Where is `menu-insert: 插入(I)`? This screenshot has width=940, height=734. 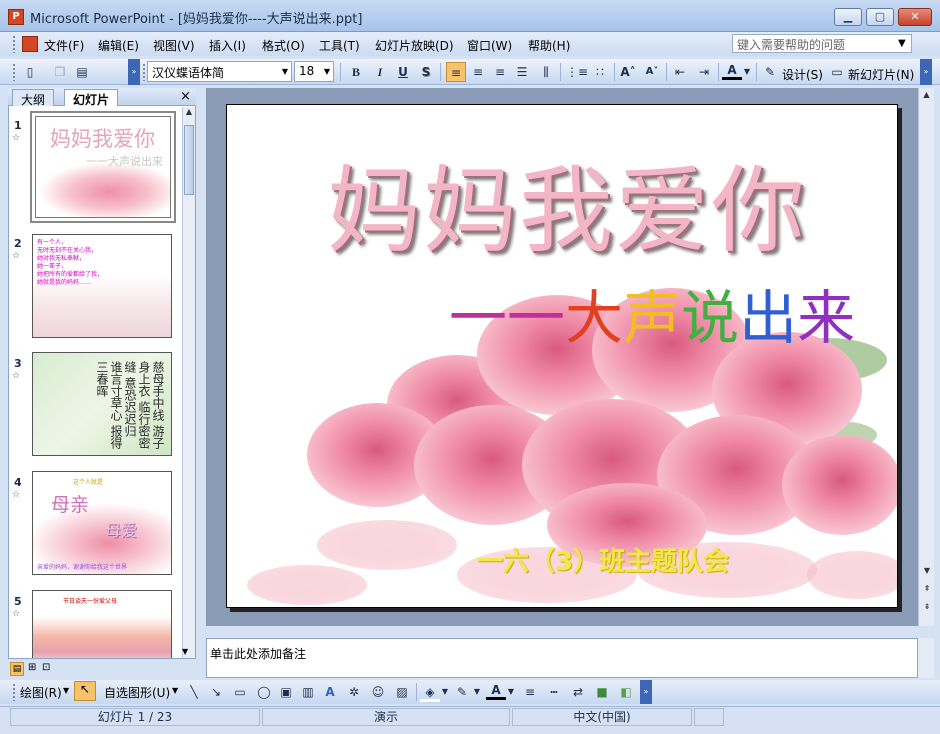
menu-insert: 插入(I) is located at coordinates (227, 45).